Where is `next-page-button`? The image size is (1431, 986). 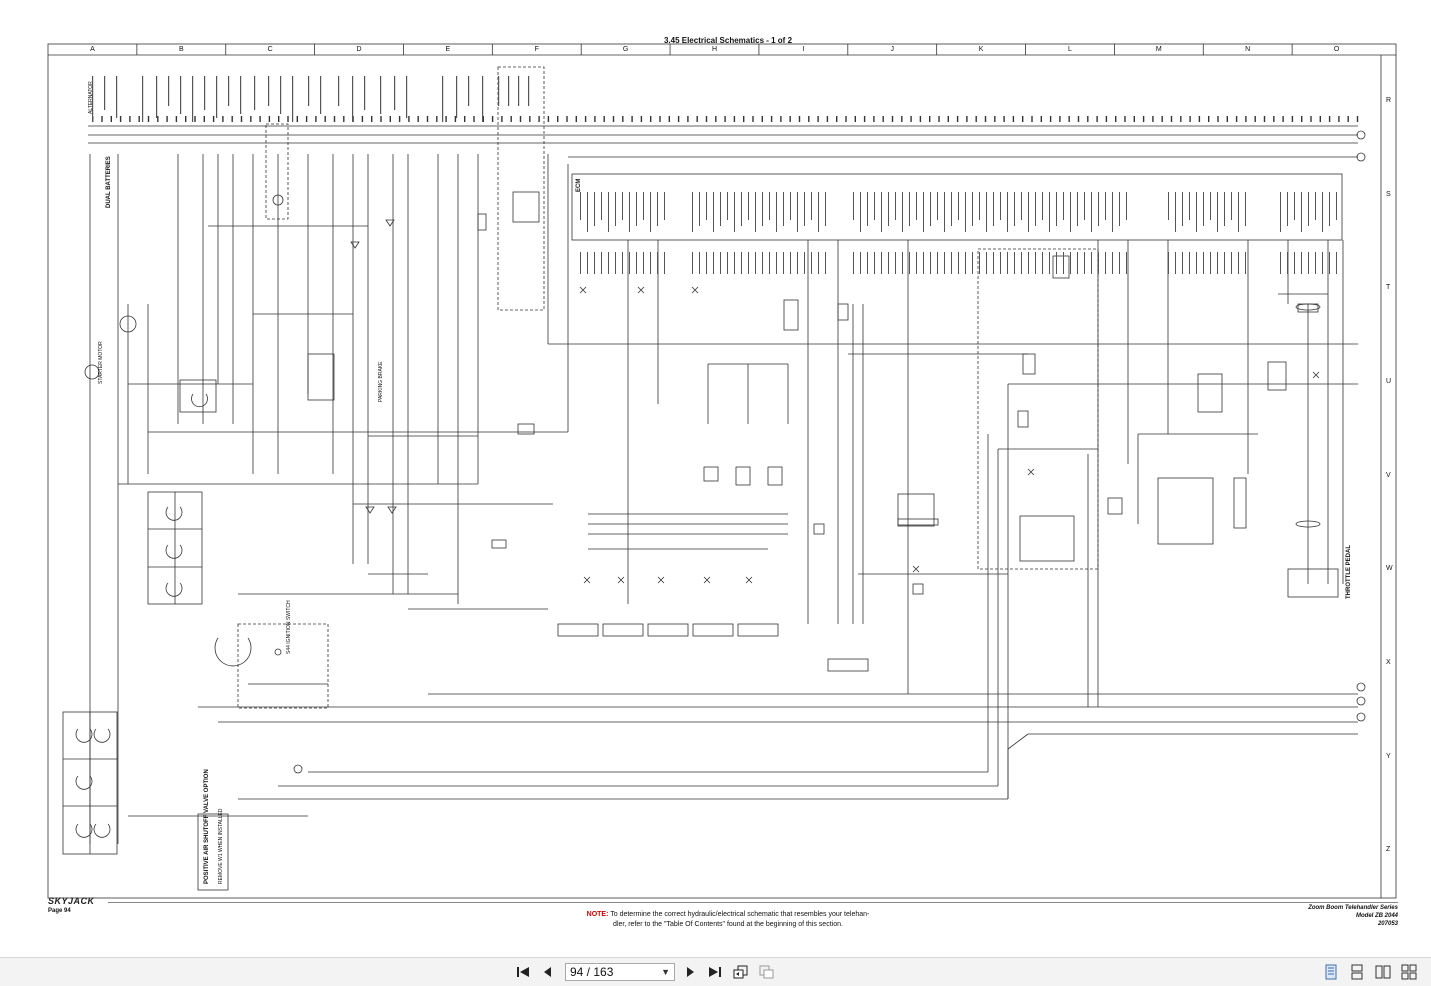
next-page-button is located at coordinates (691, 972).